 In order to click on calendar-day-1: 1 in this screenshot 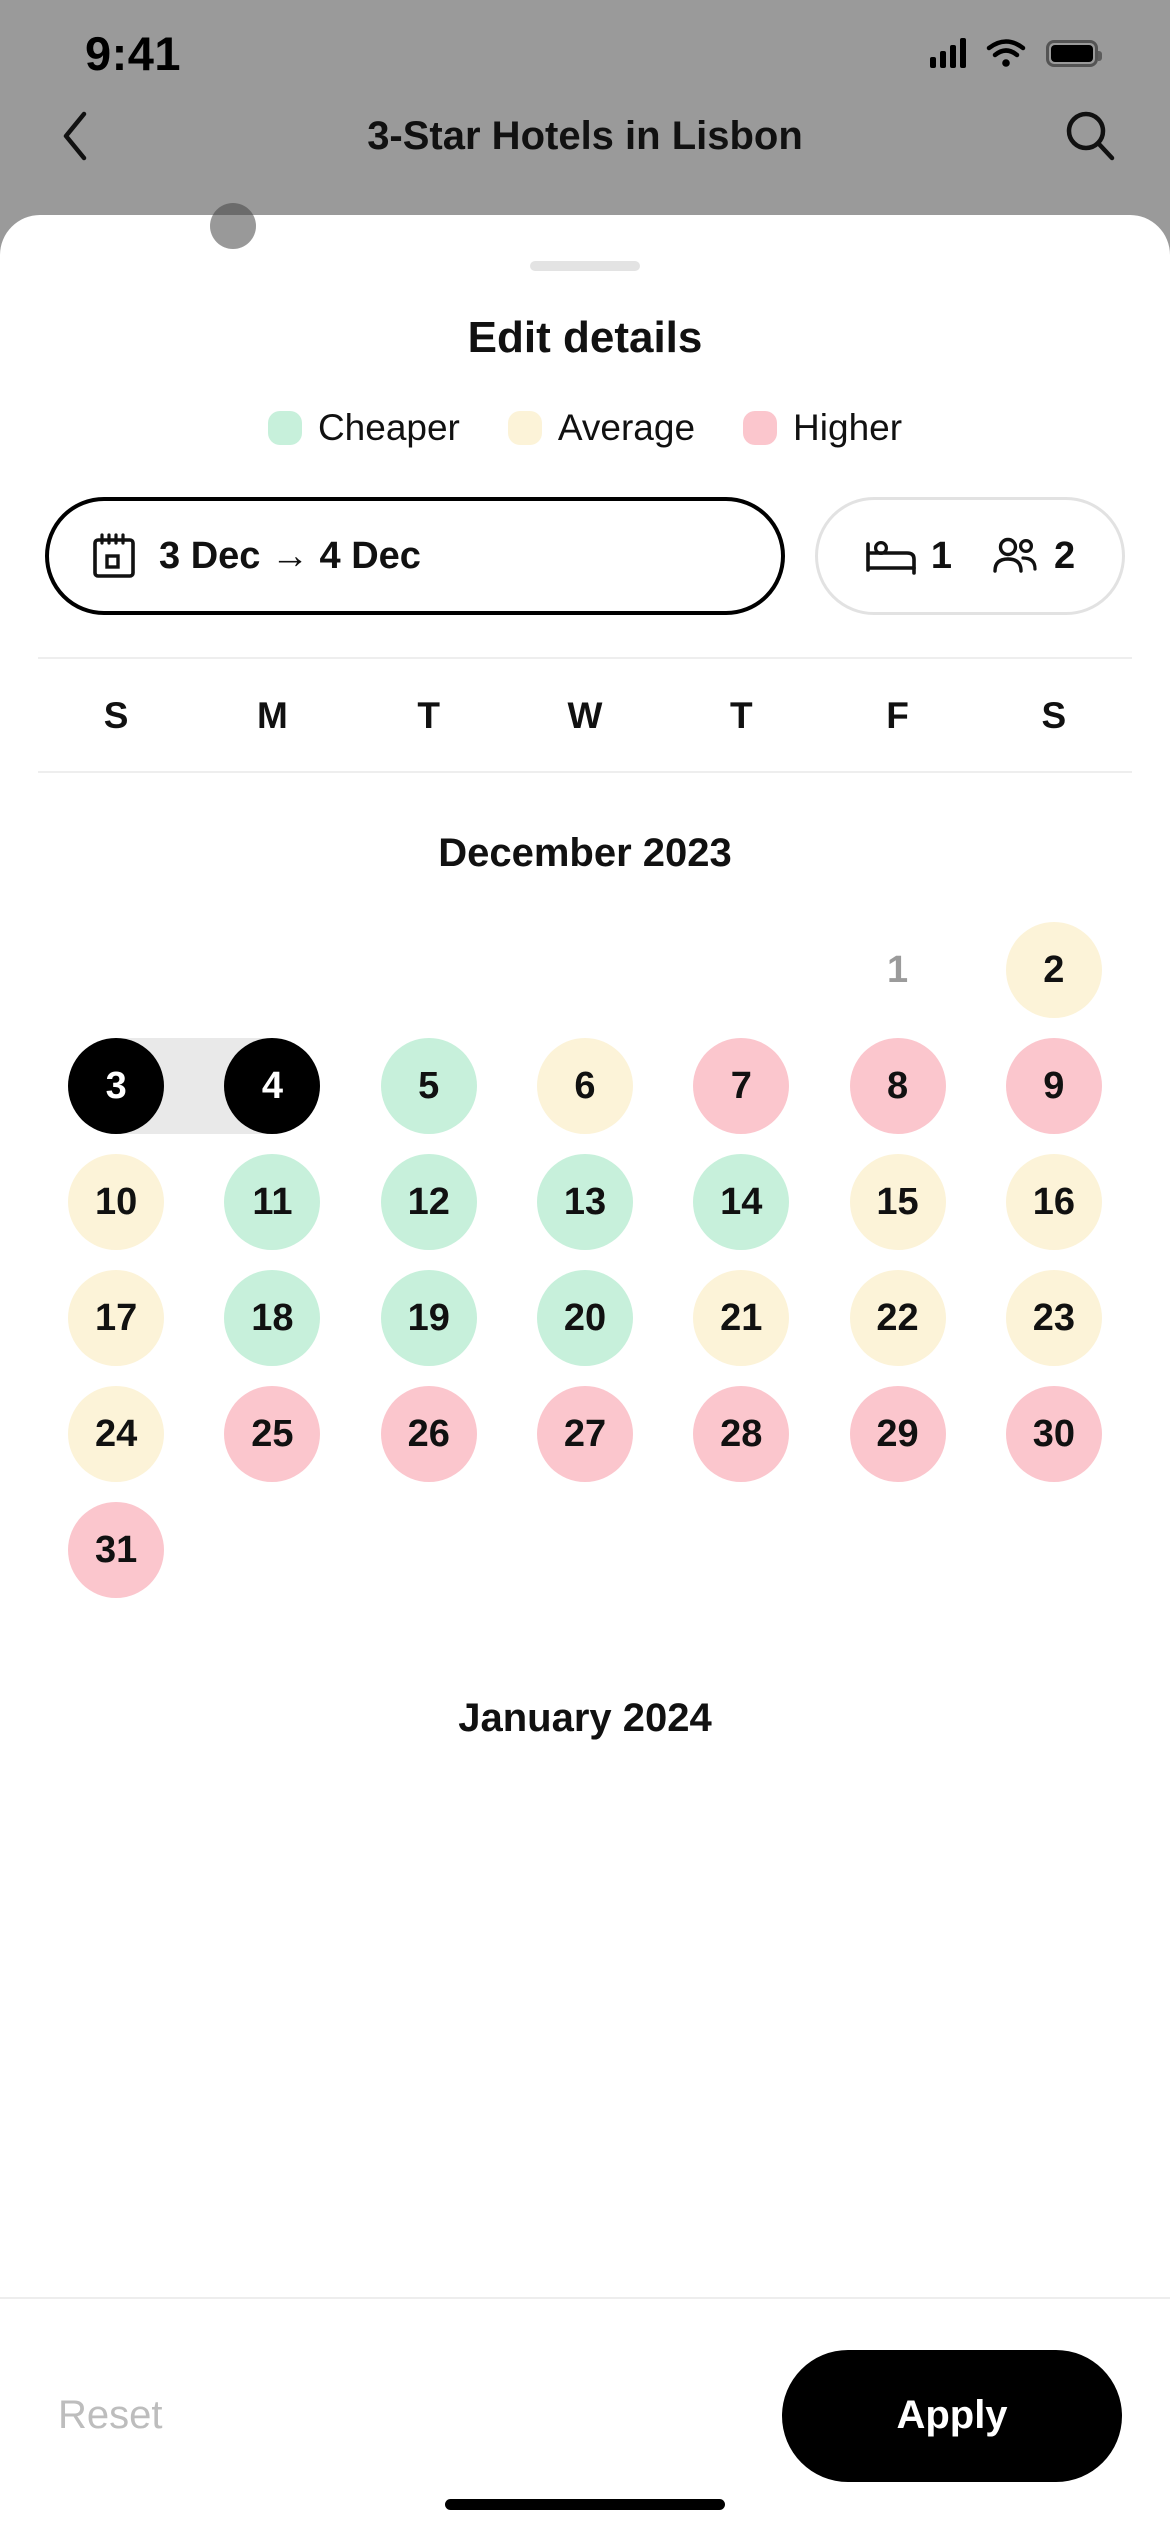, I will do `click(898, 970)`.